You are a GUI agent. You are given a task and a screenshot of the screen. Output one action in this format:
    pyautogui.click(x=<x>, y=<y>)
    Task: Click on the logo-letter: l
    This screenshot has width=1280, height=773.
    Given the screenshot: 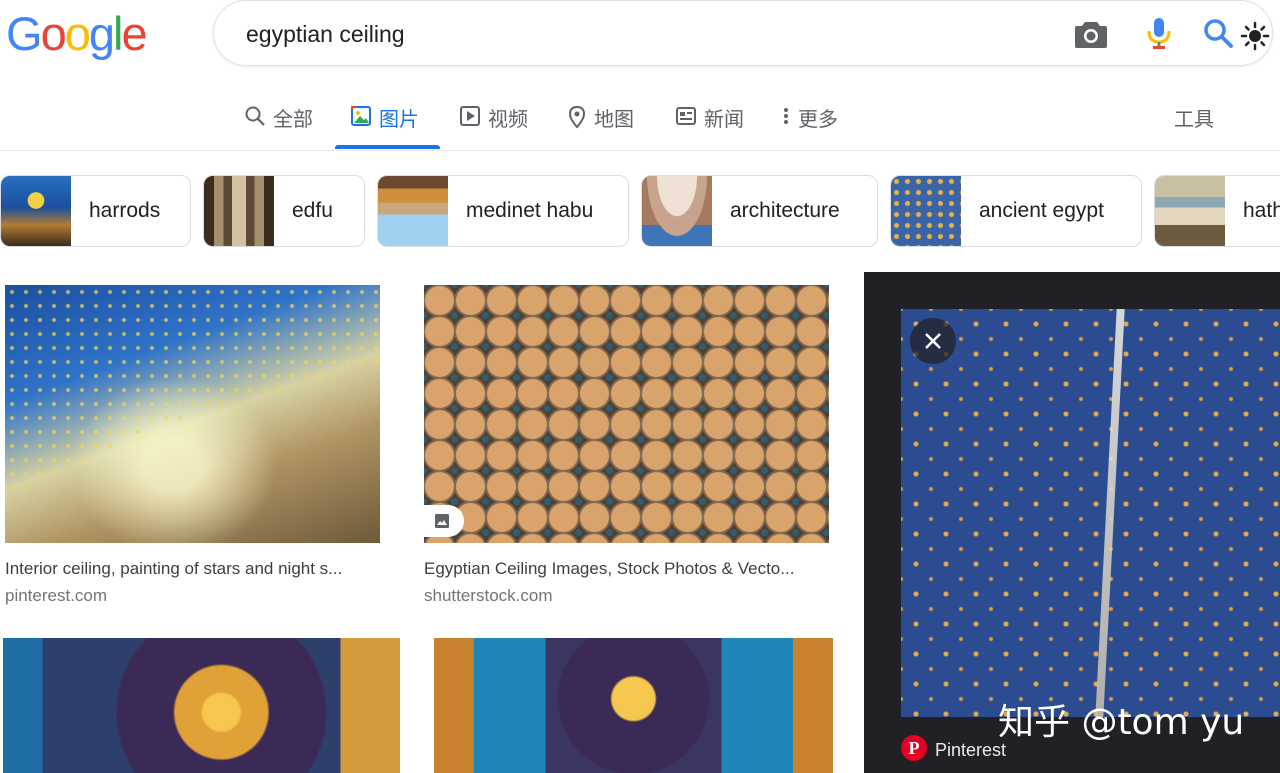 What is the action you would take?
    pyautogui.click(x=118, y=33)
    